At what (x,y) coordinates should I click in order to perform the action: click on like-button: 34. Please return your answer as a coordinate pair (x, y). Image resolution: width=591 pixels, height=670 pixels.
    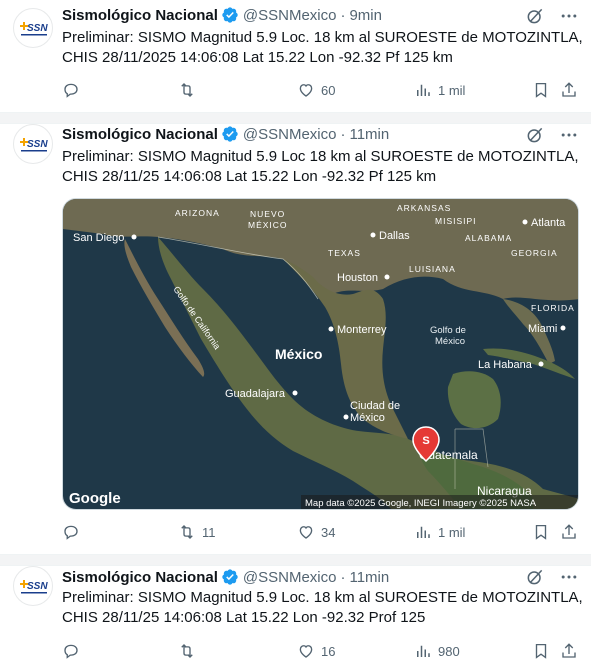
    Looking at the image, I should click on (316, 532).